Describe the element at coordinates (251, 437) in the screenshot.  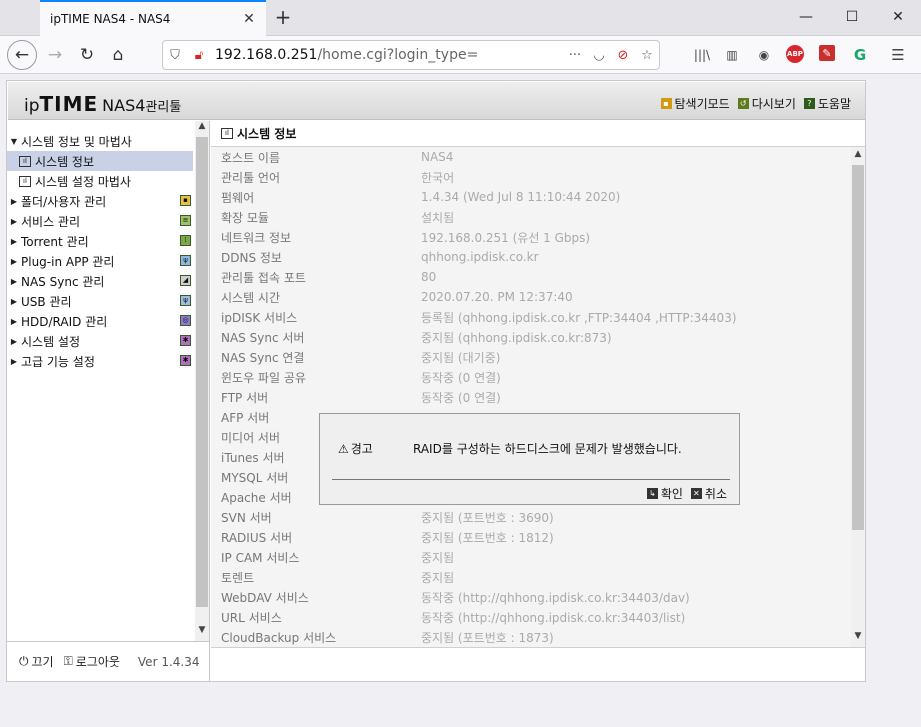
I see `info-key: 미디어 서버` at that location.